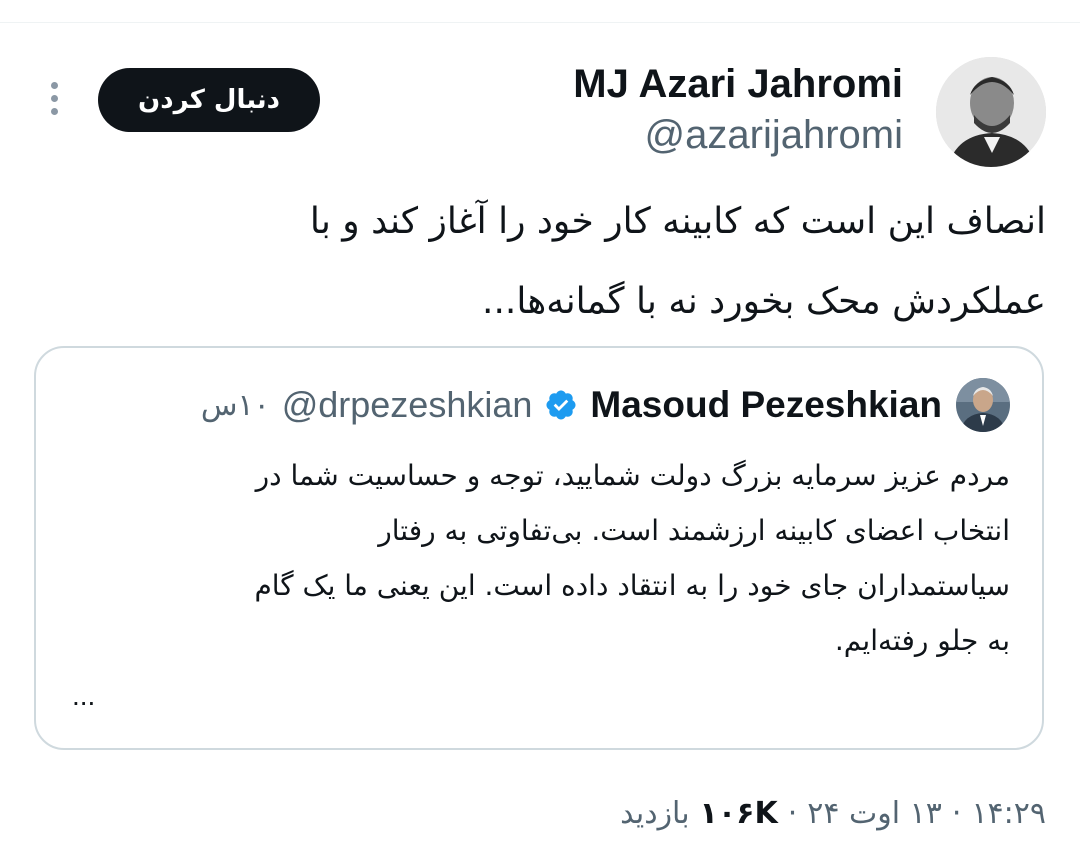 The height and width of the screenshot is (866, 1080). I want to click on tweet-meta: ۱۴:۲۹ · ۱۳ اوت ۲۴ · ۱۰۶K بازدید, so click(833, 813).